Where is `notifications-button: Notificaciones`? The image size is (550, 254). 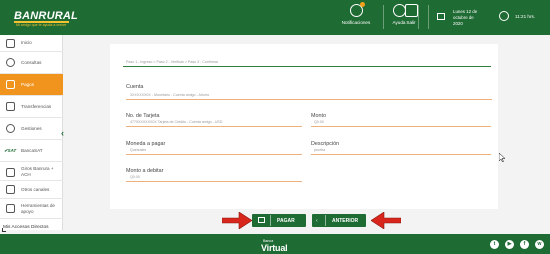 notifications-button: Notificaciones is located at coordinates (356, 17).